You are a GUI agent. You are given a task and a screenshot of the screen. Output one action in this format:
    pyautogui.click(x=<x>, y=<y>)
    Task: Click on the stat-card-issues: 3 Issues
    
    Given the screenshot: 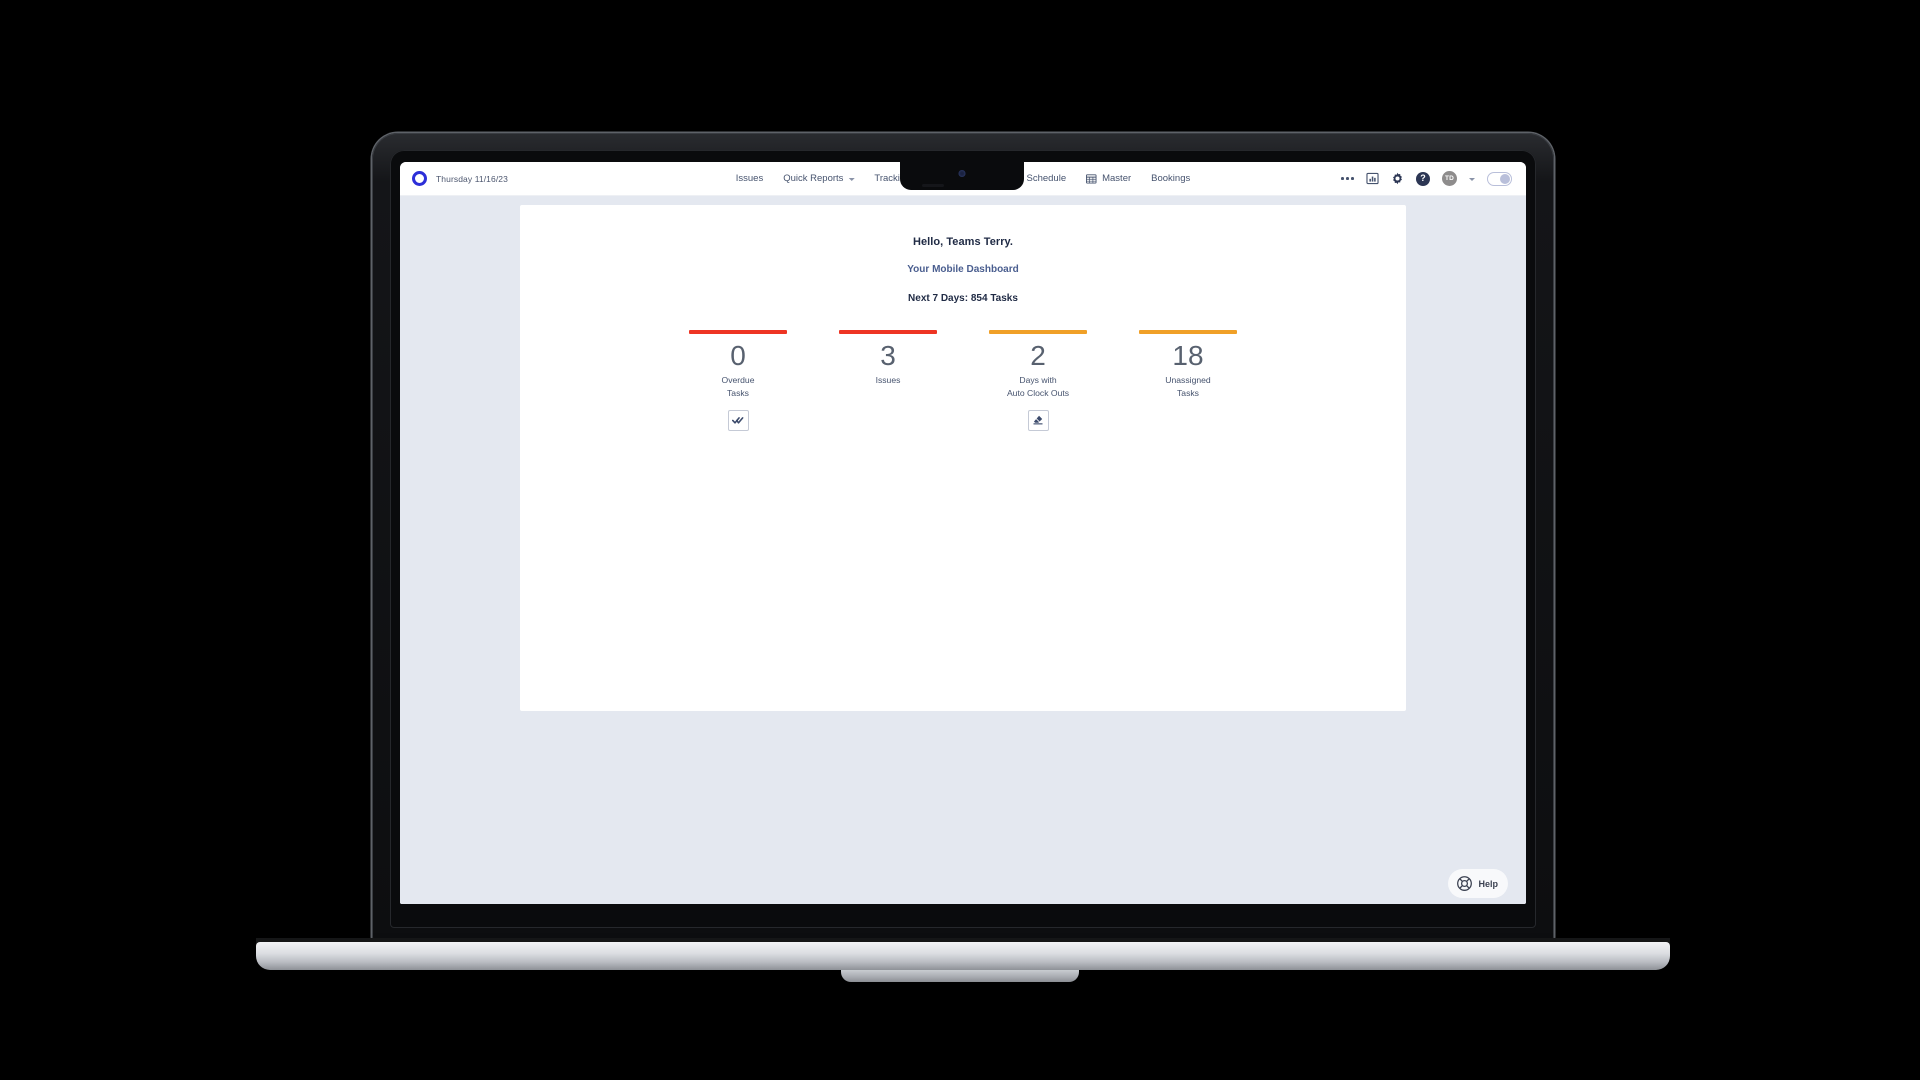 What is the action you would take?
    pyautogui.click(x=888, y=380)
    